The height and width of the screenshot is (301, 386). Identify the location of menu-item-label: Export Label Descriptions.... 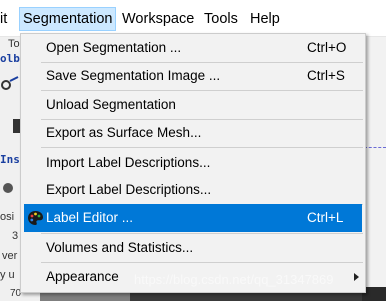
(129, 189).